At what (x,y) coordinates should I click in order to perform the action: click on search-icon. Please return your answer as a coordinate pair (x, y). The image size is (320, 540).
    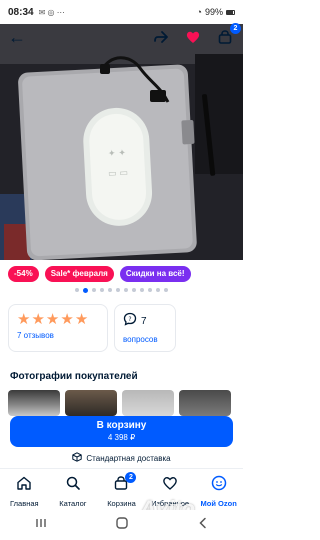
    Looking at the image, I should click on (73, 485).